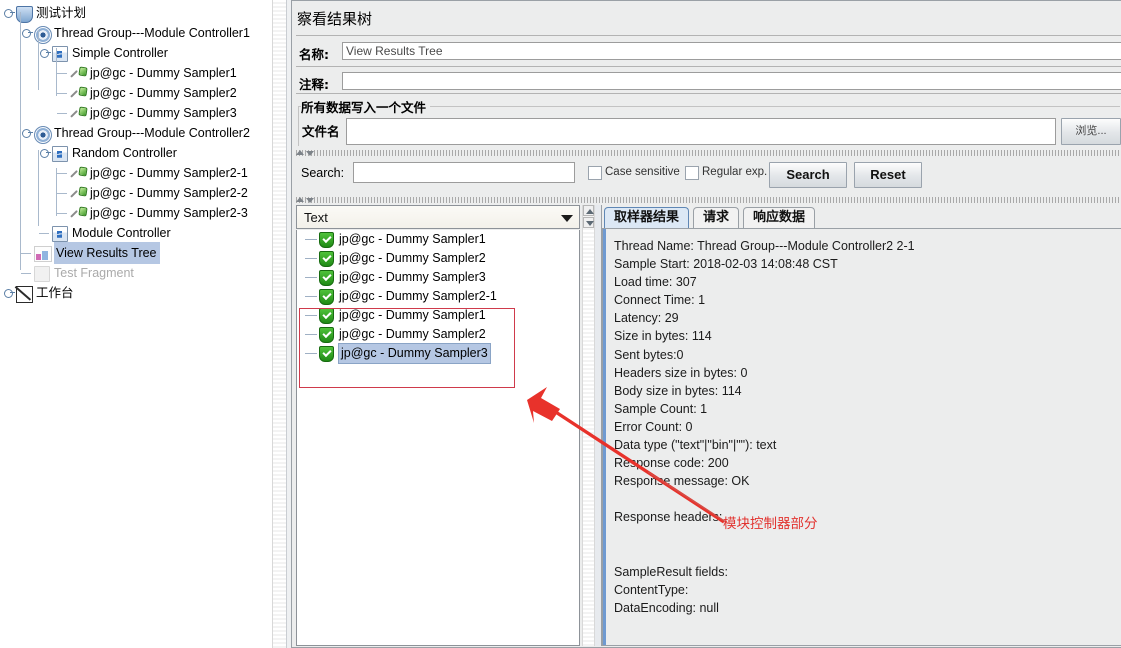 This screenshot has height=648, width=1121. I want to click on name-row: 名称:, so click(708, 52).